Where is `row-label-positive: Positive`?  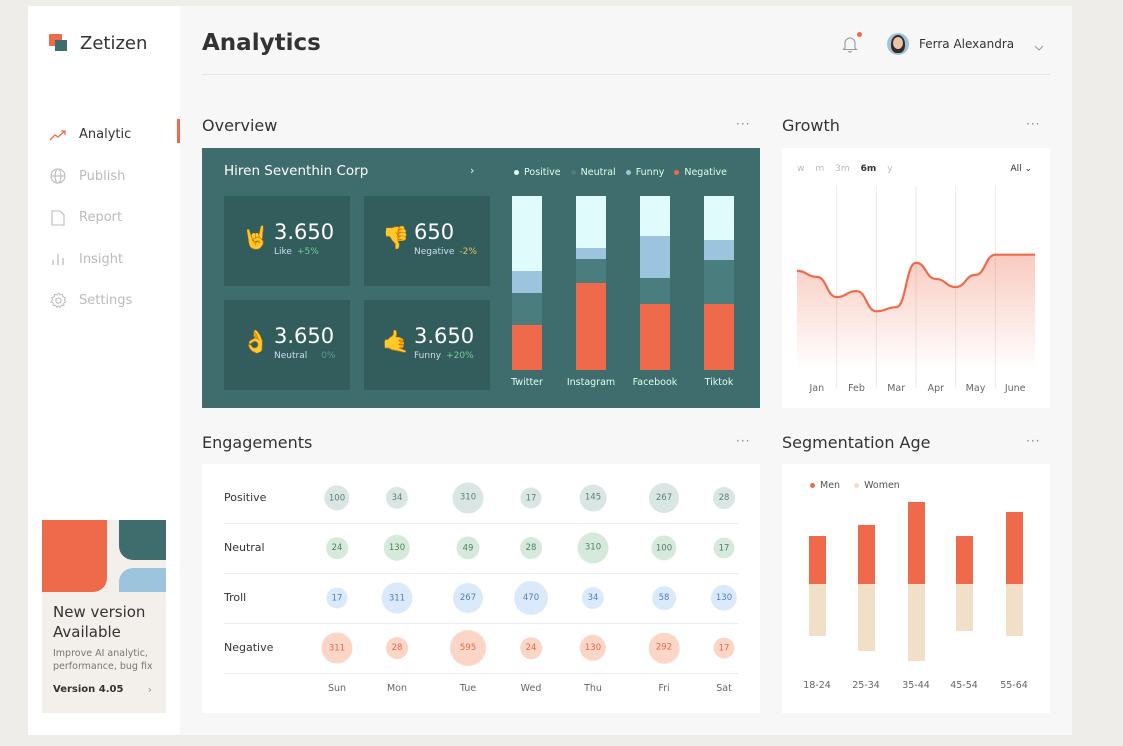 row-label-positive: Positive is located at coordinates (245, 497).